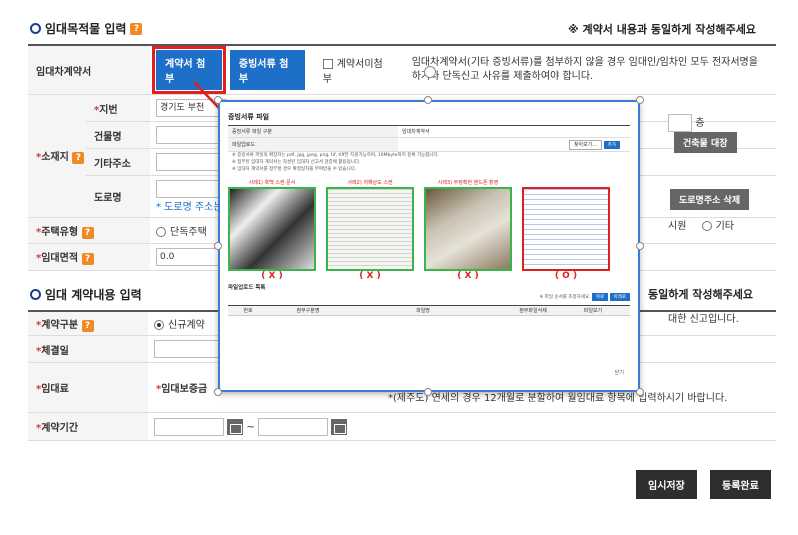 This screenshot has height=535, width=798. I want to click on building-ledger-button: 건축물 대장, so click(705, 142).